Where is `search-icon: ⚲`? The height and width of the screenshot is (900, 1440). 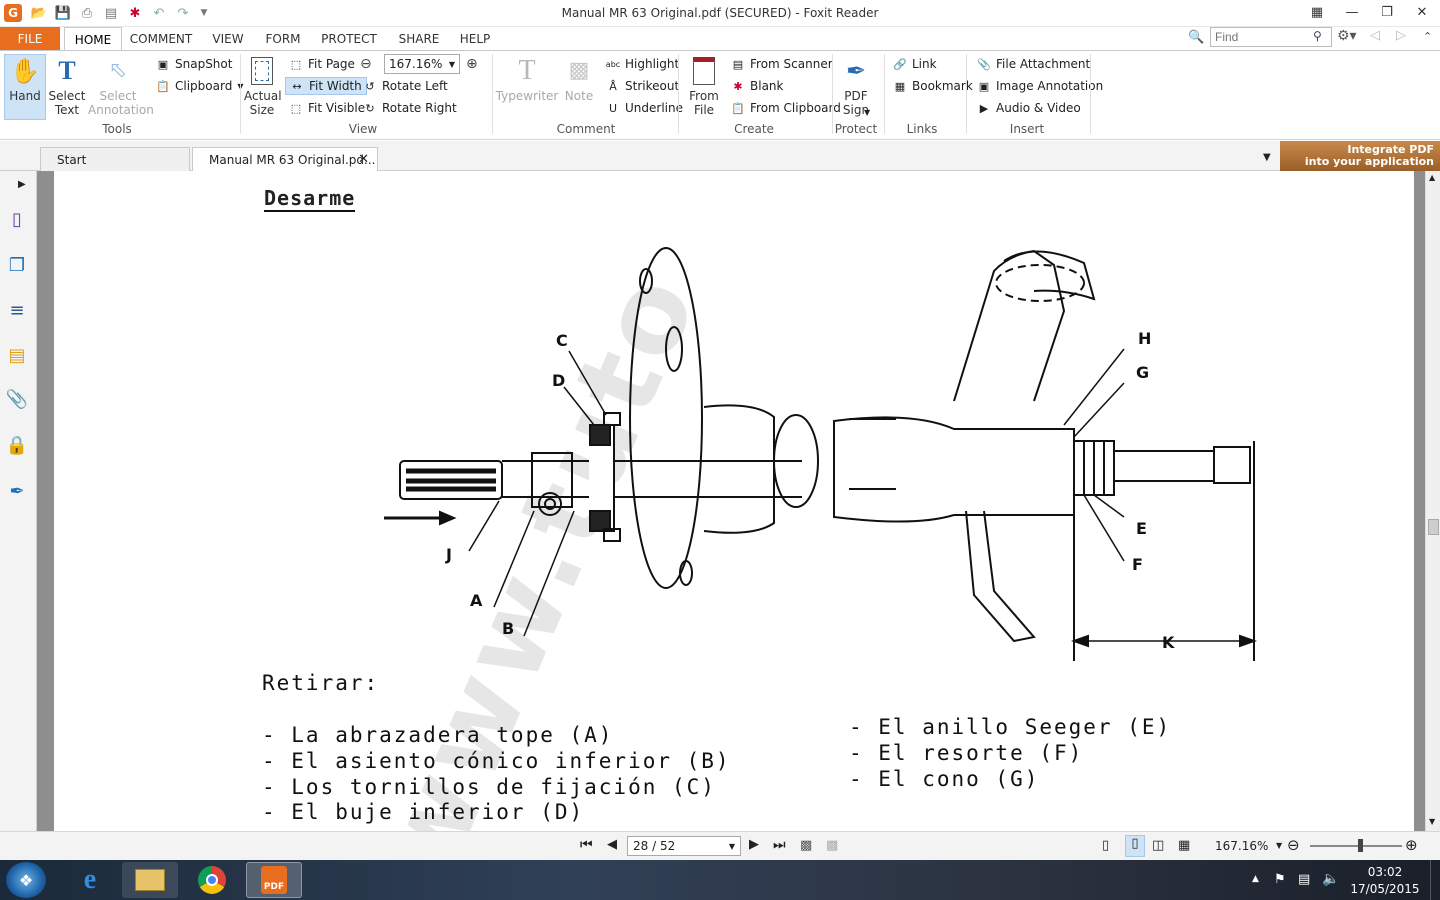
search-icon: ⚲ is located at coordinates (1317, 36).